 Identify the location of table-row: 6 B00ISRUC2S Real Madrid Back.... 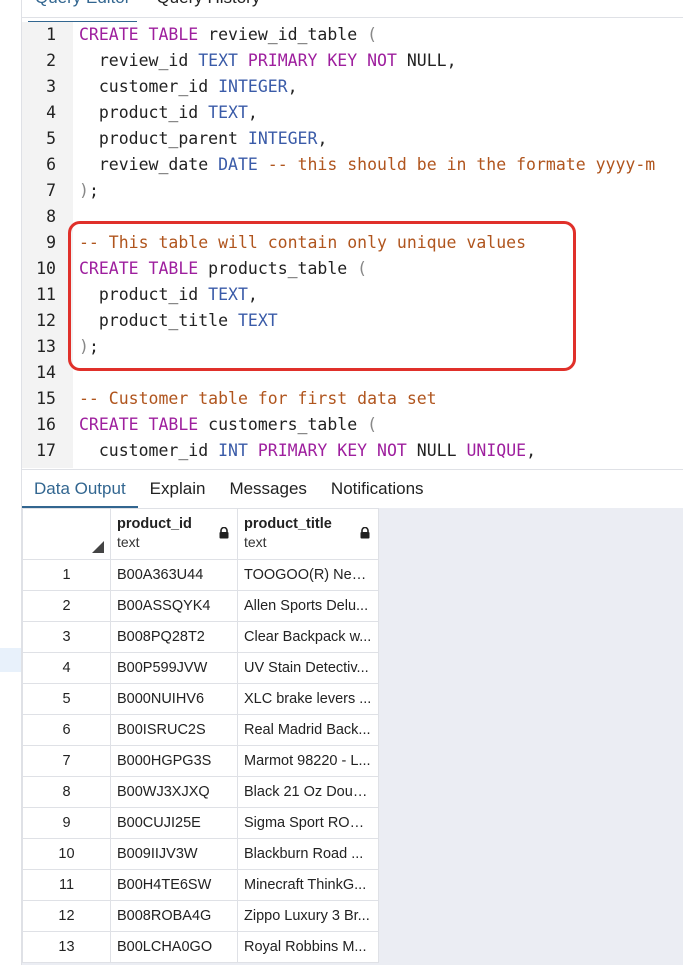
(200, 730).